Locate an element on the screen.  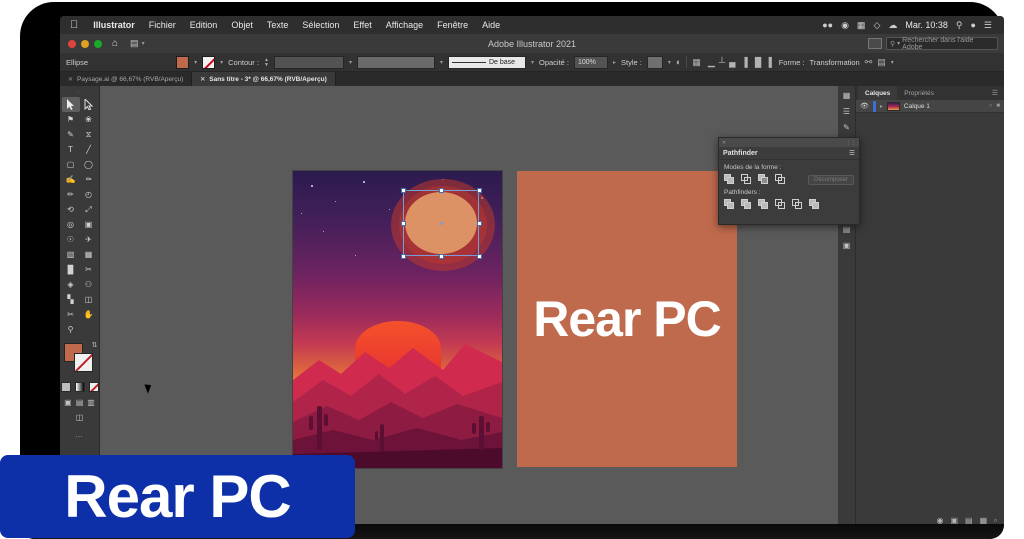
decompose-button: Décomposer is located at coordinates (830, 179).